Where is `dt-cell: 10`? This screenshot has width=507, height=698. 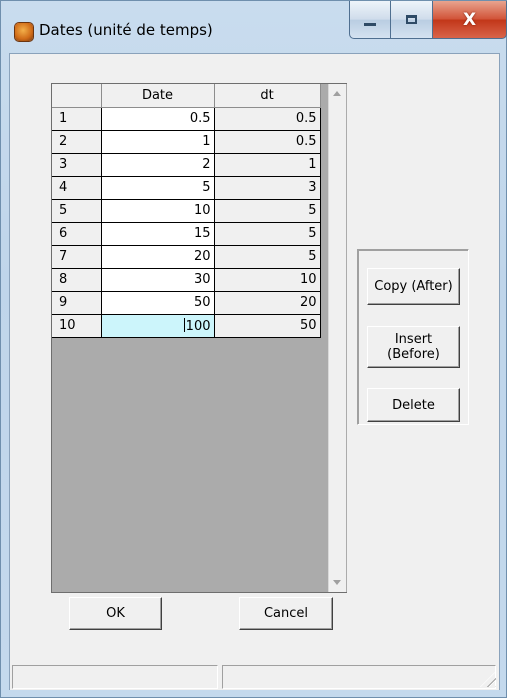
dt-cell: 10 is located at coordinates (267, 280).